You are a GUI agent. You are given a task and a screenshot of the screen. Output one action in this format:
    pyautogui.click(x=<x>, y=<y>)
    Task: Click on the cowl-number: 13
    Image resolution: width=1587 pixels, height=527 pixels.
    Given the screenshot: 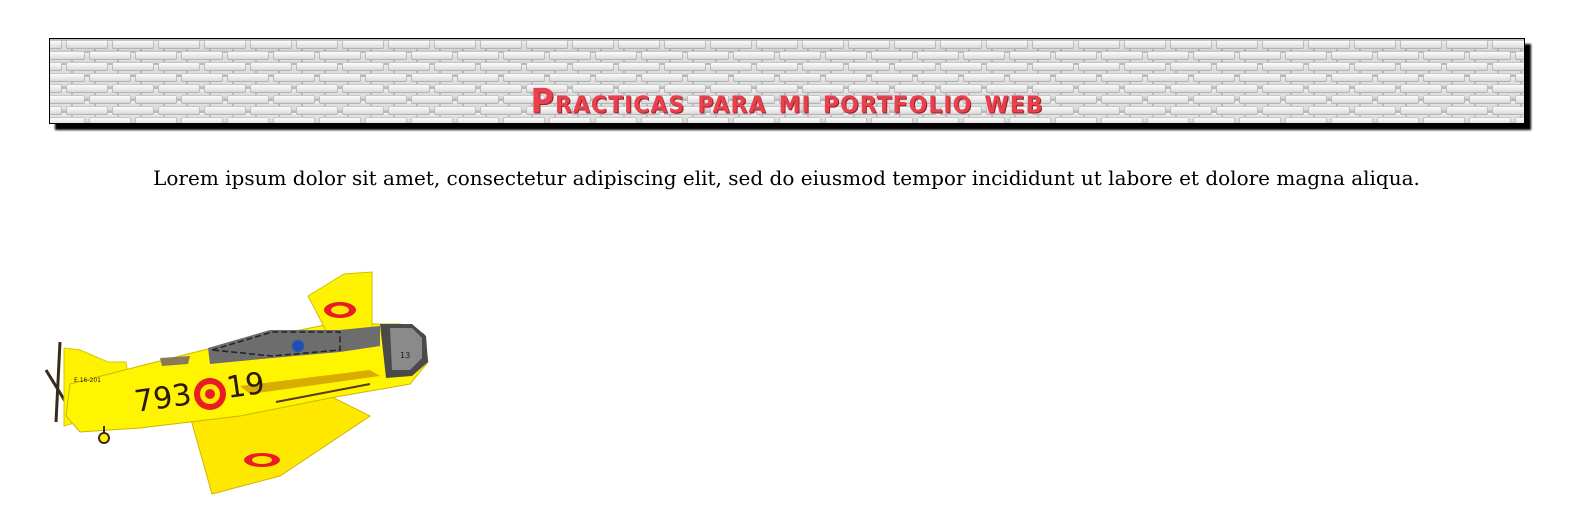 What is the action you would take?
    pyautogui.click(x=405, y=355)
    